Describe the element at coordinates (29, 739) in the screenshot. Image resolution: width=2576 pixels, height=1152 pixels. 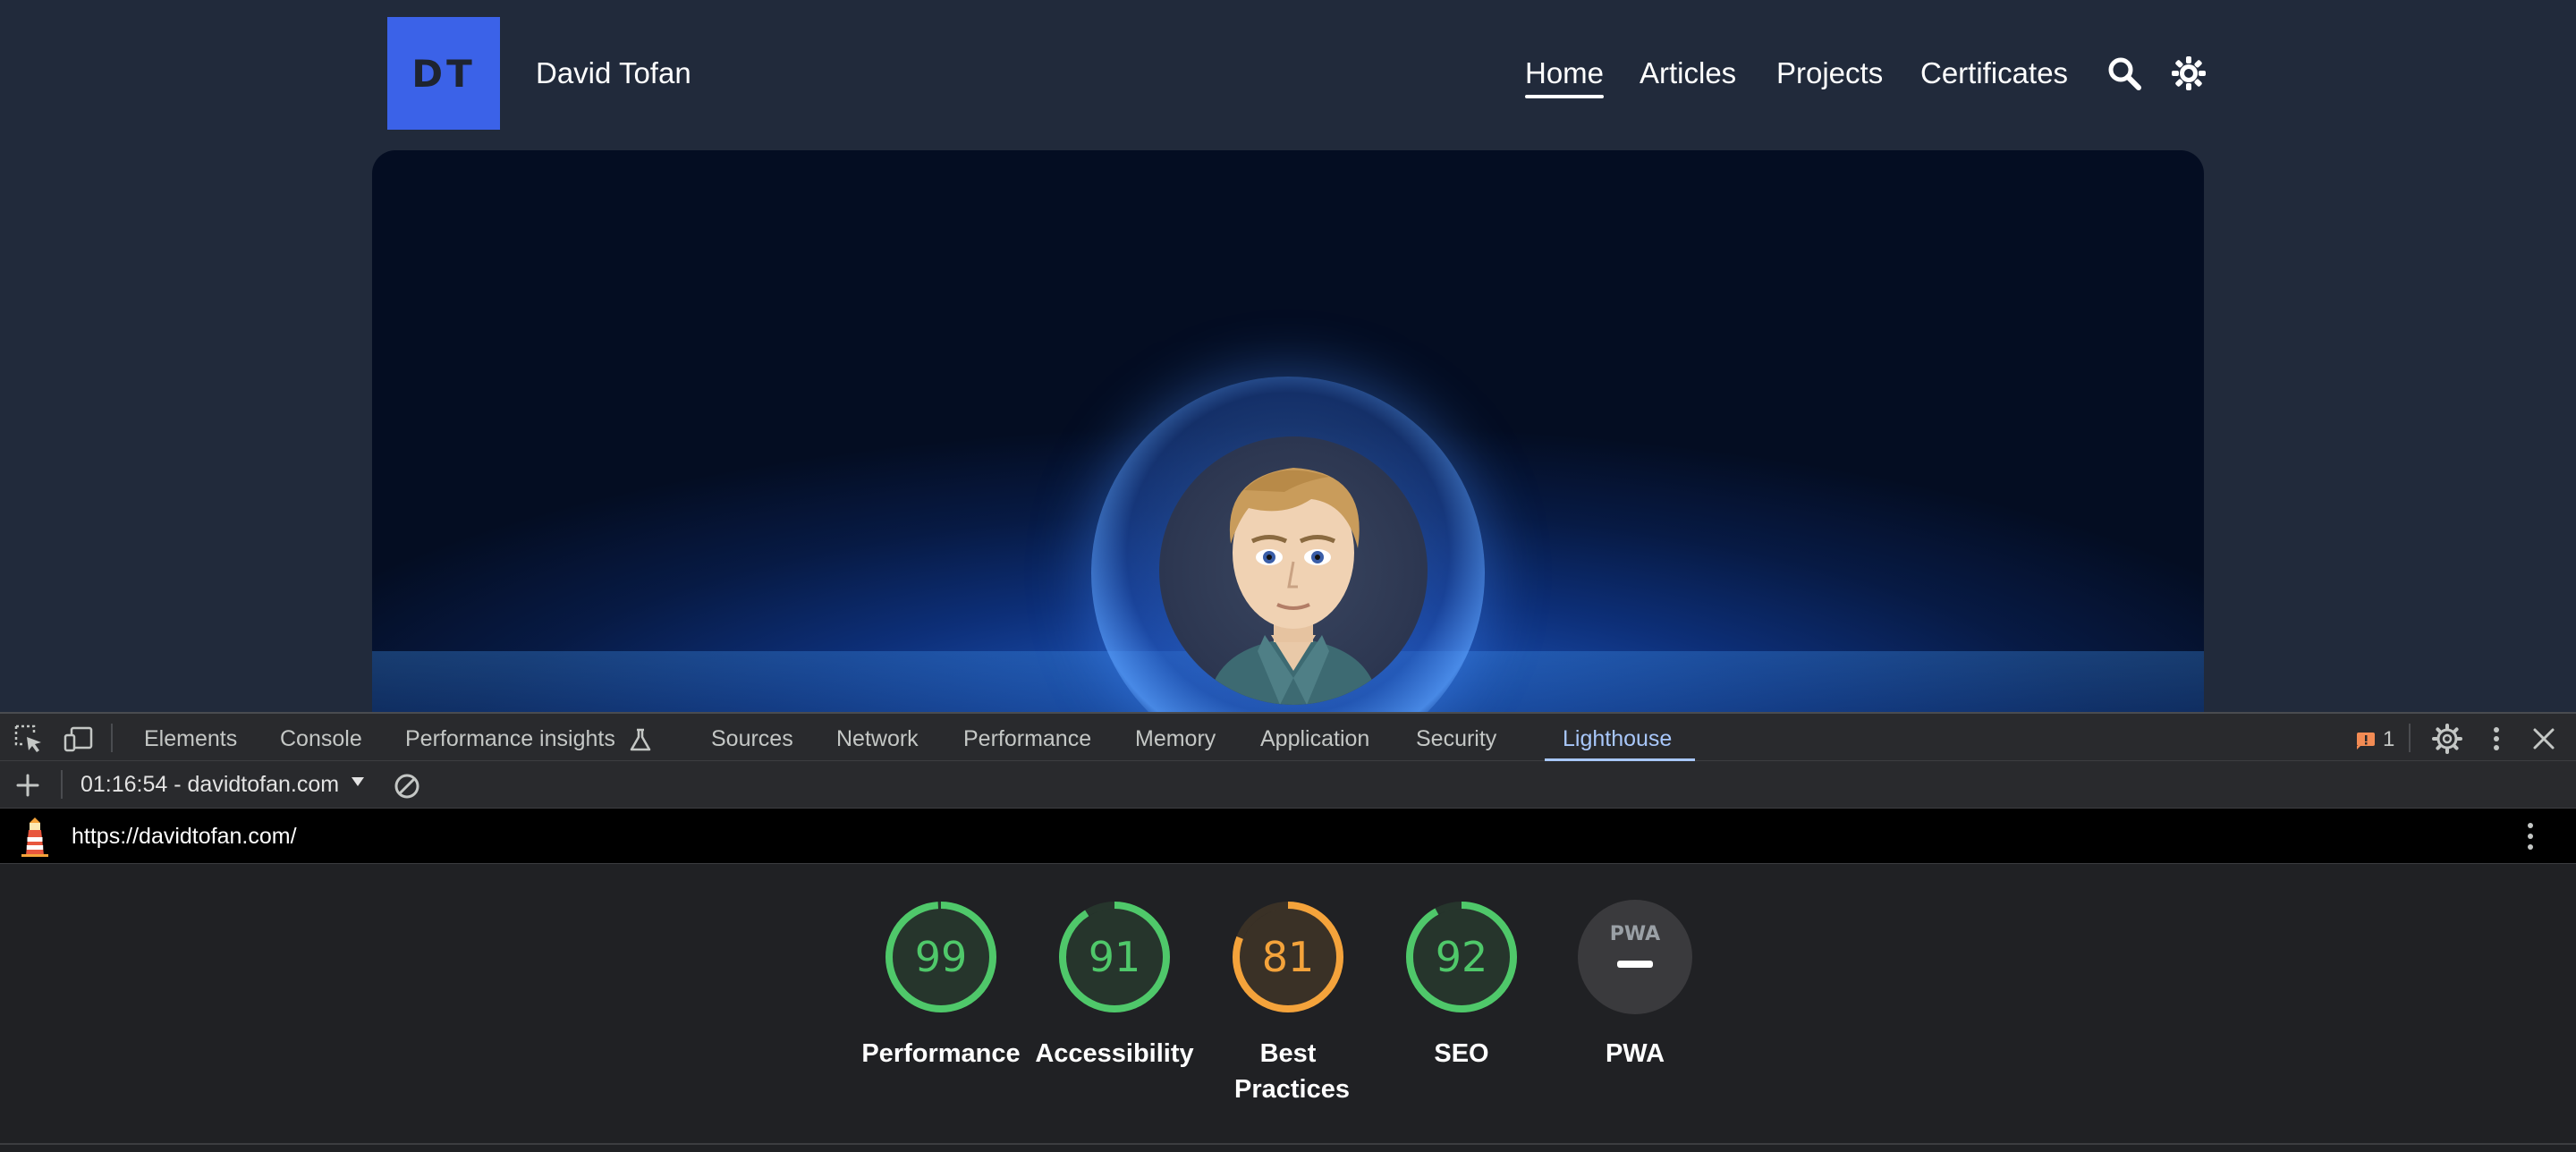
I see `inspect-element-icon` at that location.